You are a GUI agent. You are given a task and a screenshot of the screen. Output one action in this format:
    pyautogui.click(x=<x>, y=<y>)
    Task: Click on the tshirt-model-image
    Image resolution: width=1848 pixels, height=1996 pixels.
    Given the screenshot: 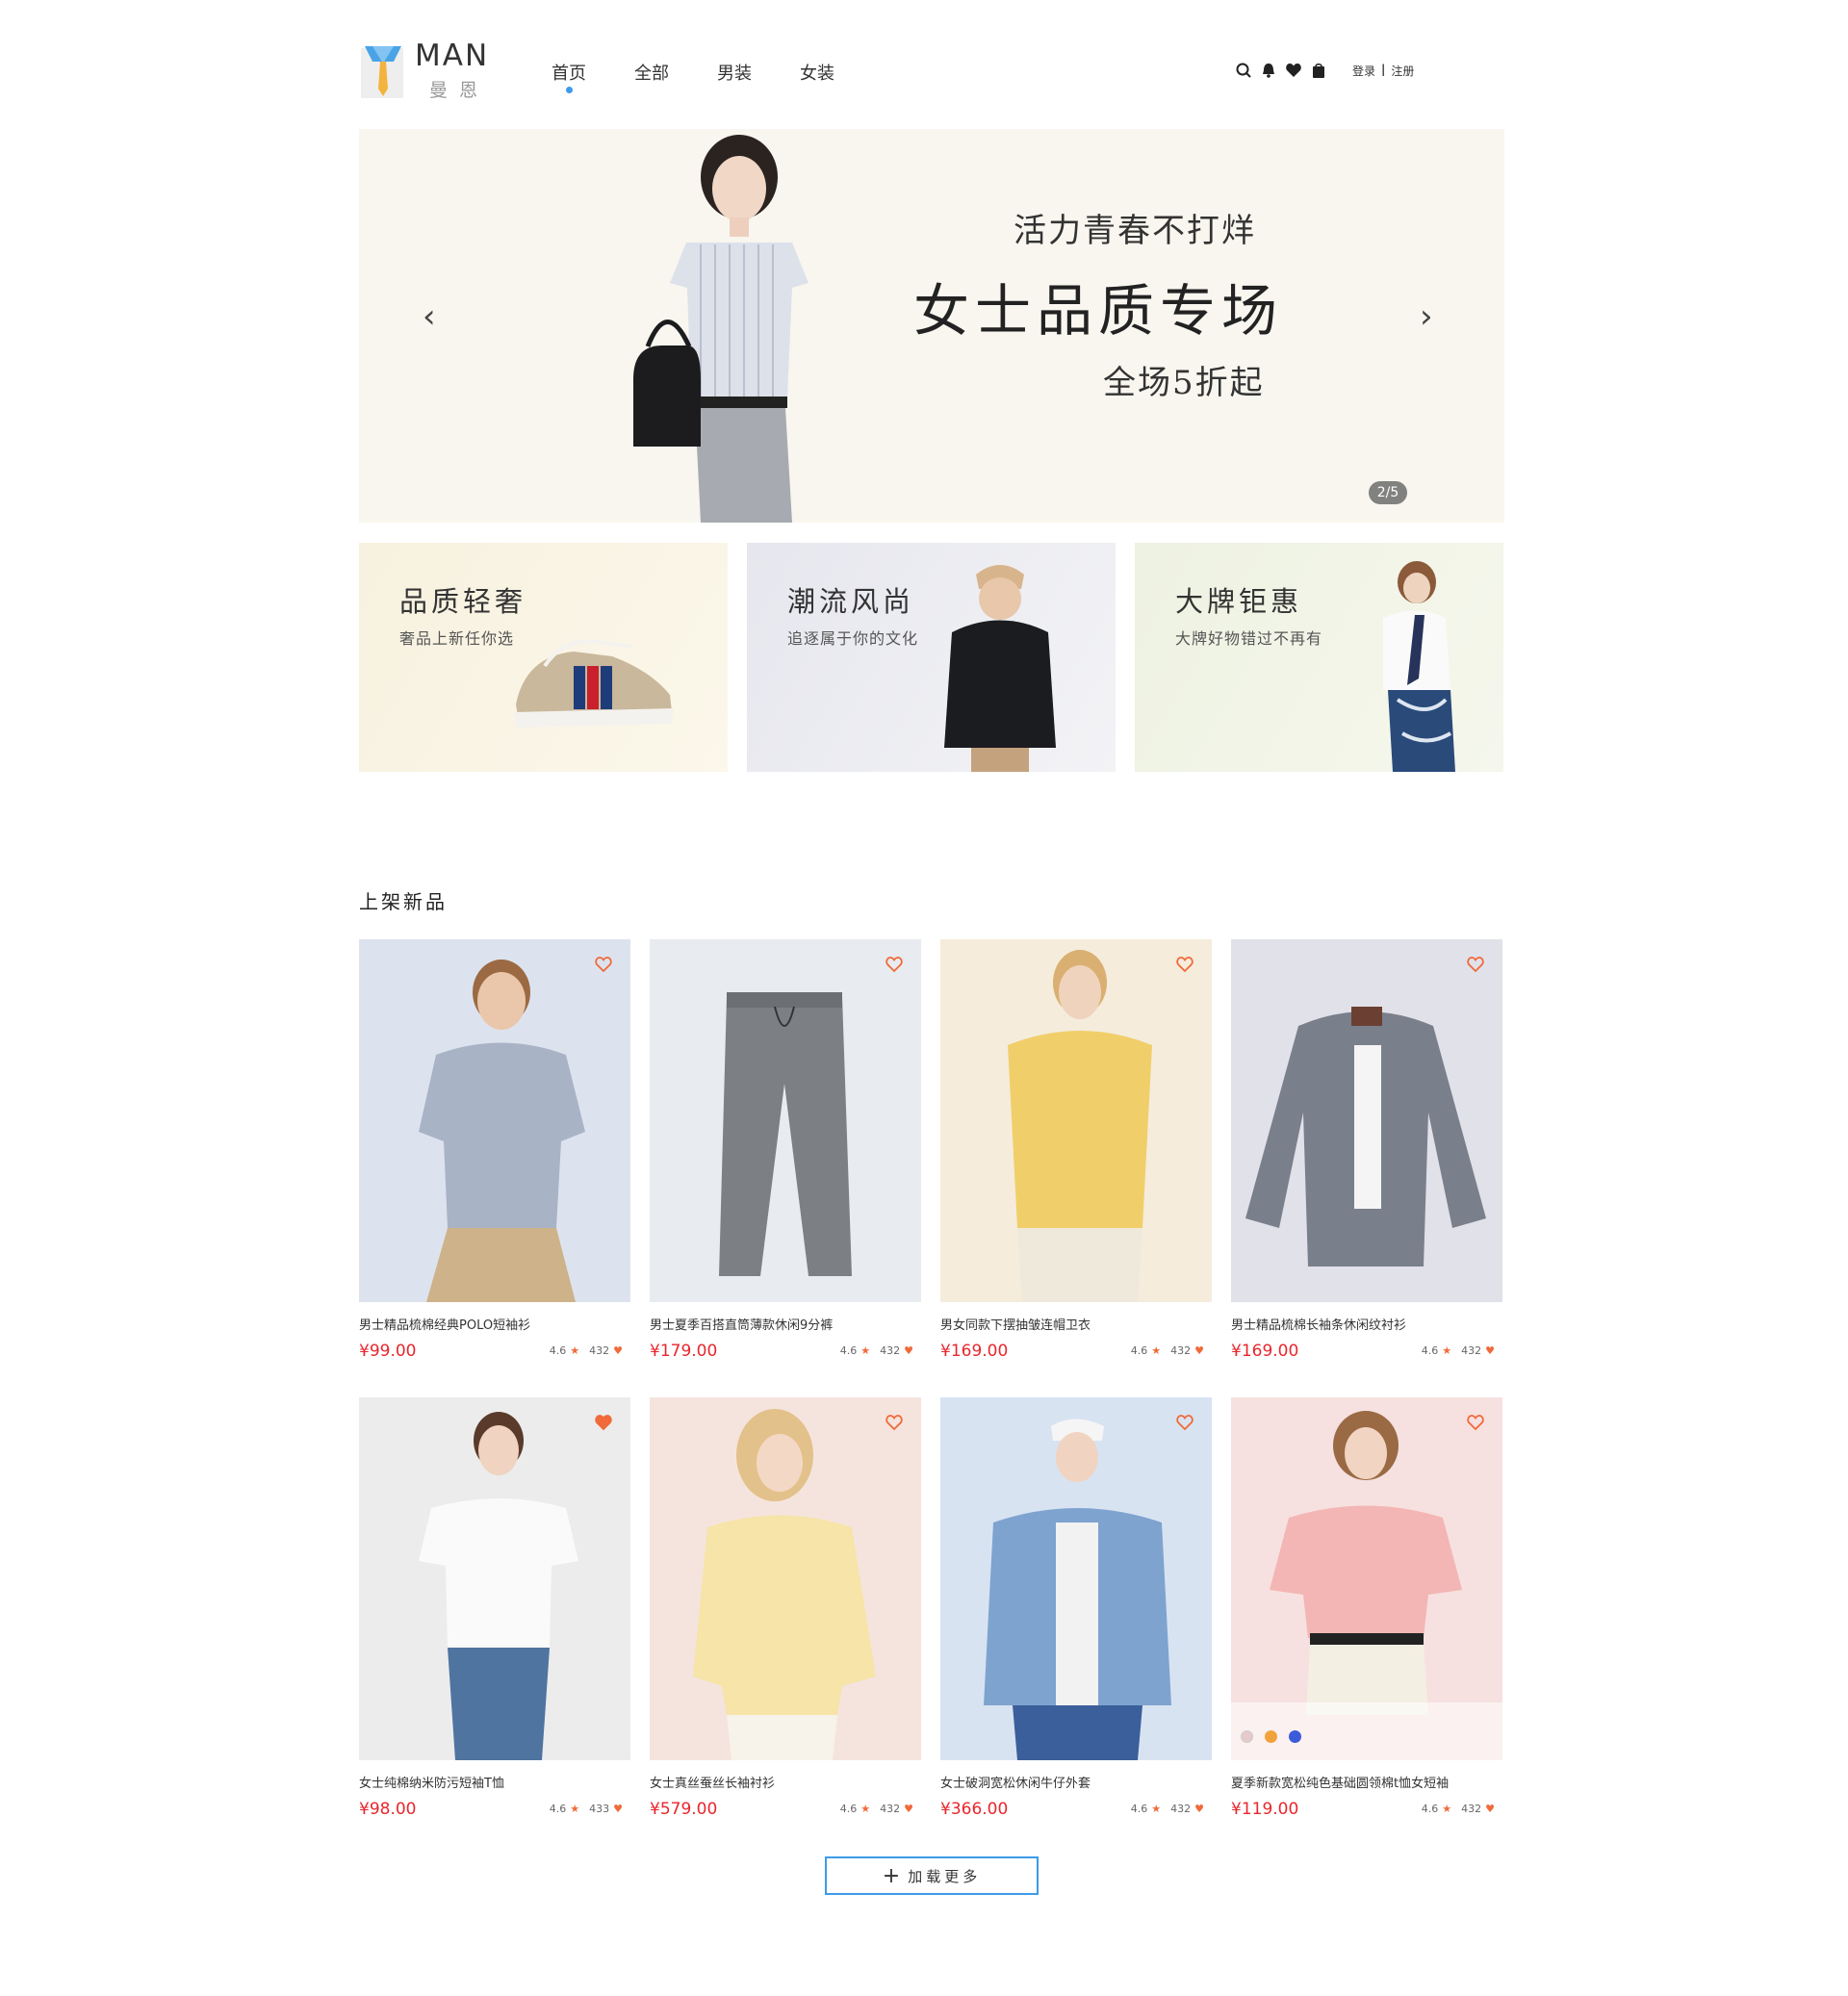 What is the action you would take?
    pyautogui.click(x=498, y=1586)
    